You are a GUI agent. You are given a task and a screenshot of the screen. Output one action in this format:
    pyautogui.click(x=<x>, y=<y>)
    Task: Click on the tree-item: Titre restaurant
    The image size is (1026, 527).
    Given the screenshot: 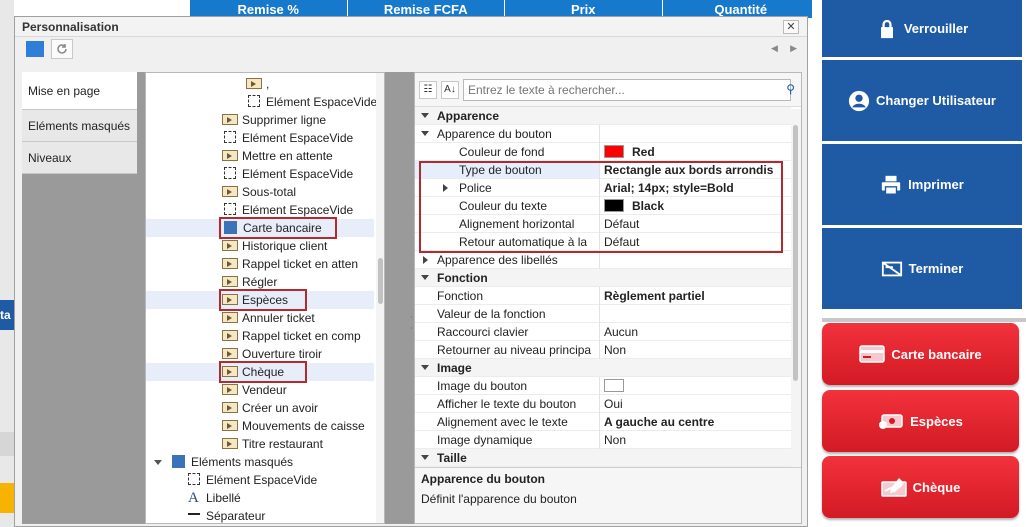 What is the action you would take?
    pyautogui.click(x=260, y=444)
    